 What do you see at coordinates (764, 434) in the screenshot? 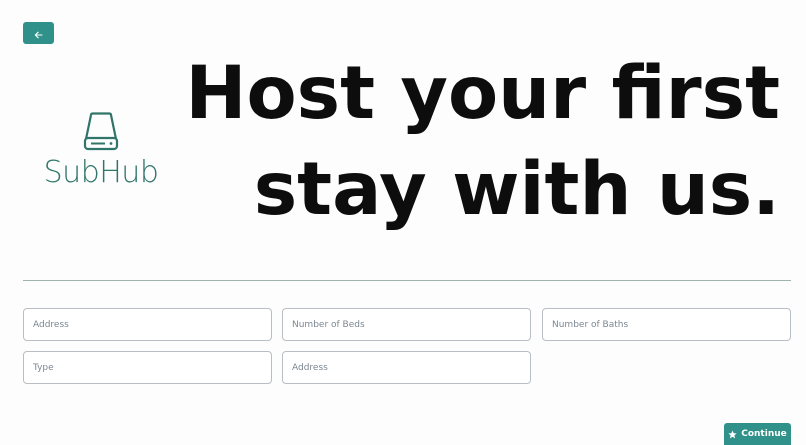
I see `continue-label: Continue` at bounding box center [764, 434].